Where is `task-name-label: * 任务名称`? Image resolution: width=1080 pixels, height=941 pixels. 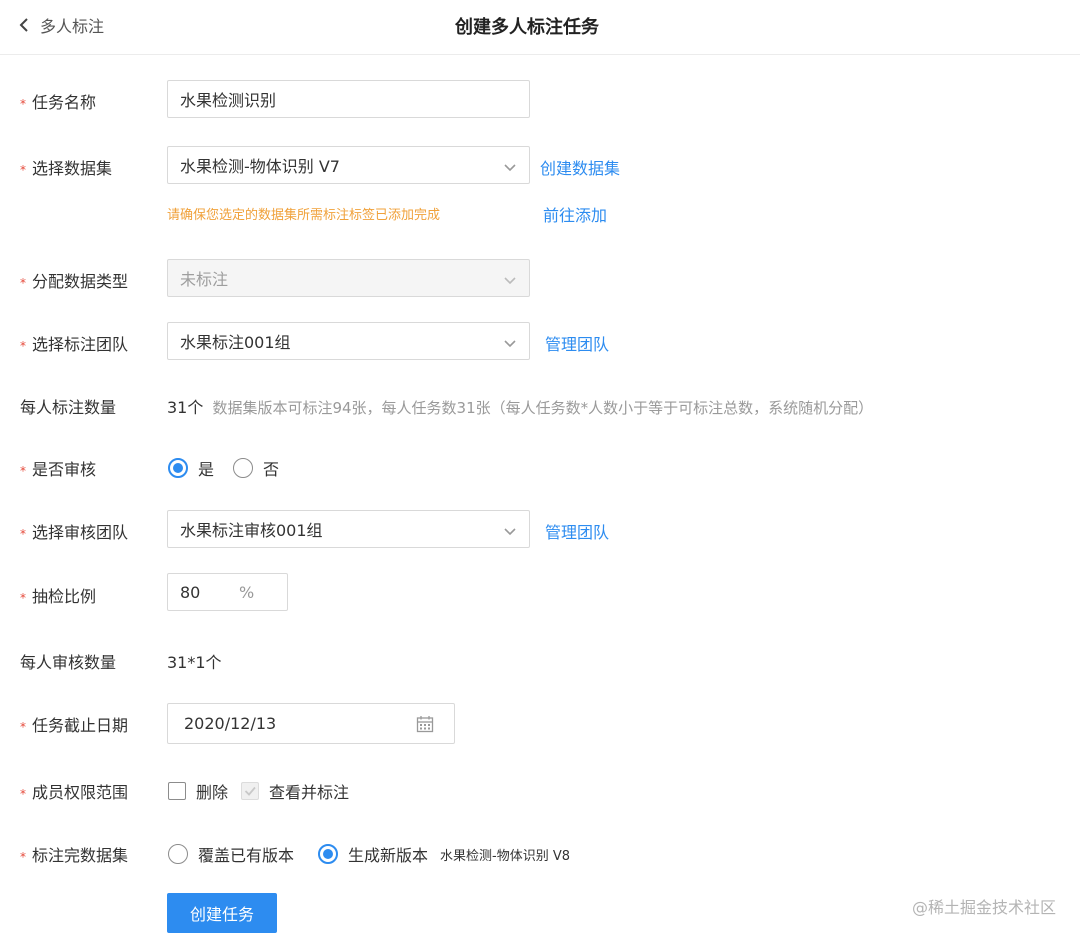
task-name-label: * 任务名称 is located at coordinates (58, 102).